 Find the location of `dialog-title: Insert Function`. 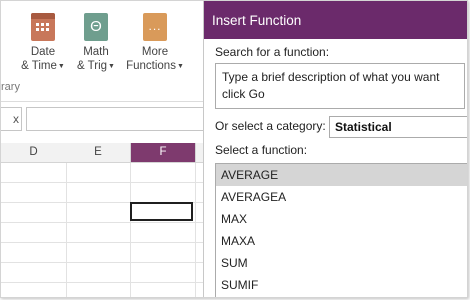

dialog-title: Insert Function is located at coordinates (335, 20).